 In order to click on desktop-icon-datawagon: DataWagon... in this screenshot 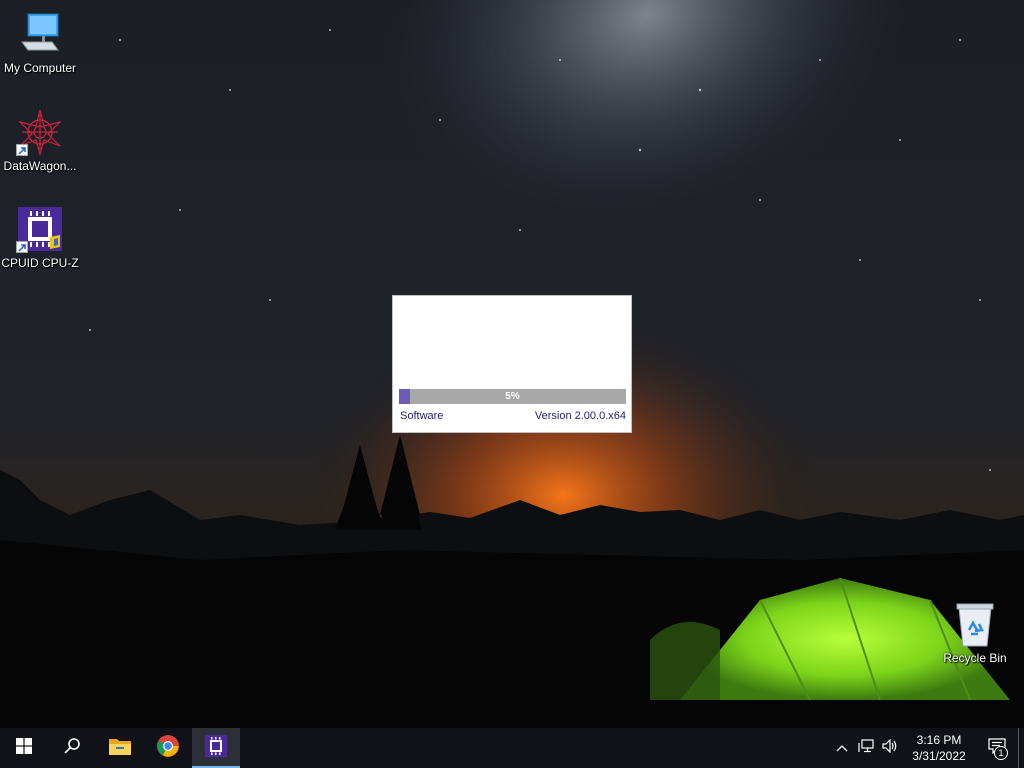, I will do `click(40, 140)`.